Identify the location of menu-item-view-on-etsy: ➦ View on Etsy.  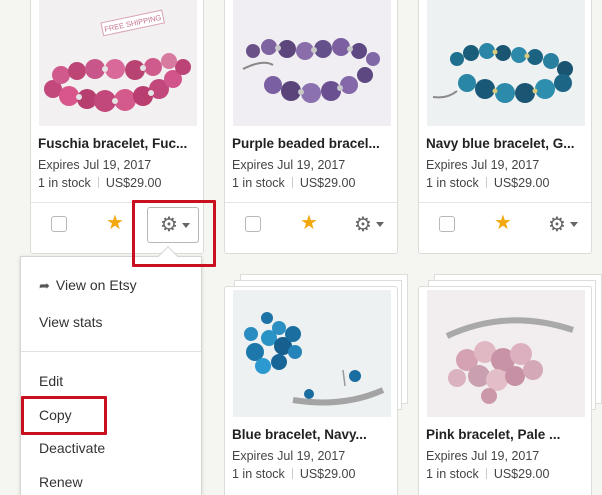
(88, 285).